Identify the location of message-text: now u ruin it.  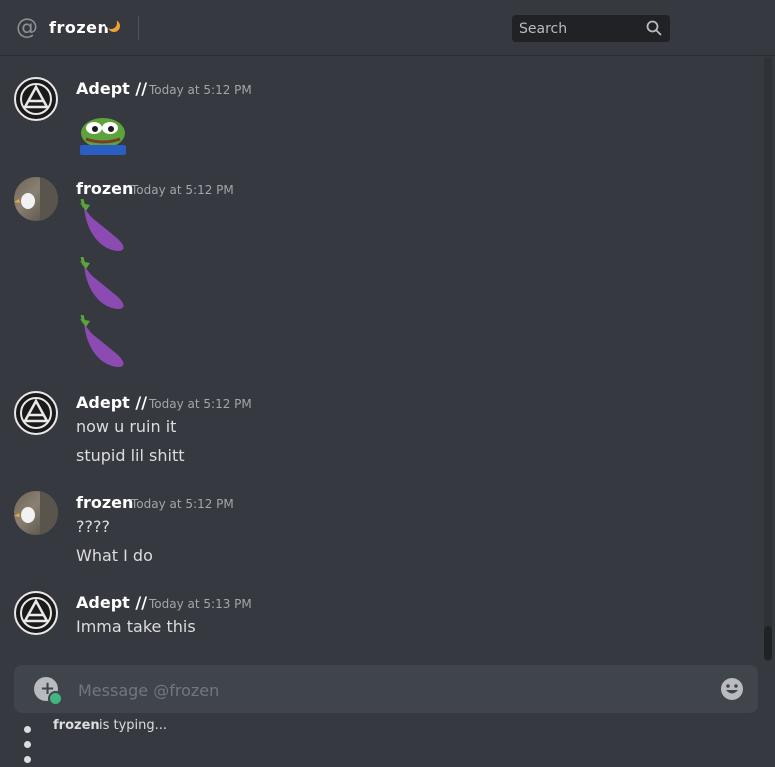
(126, 426).